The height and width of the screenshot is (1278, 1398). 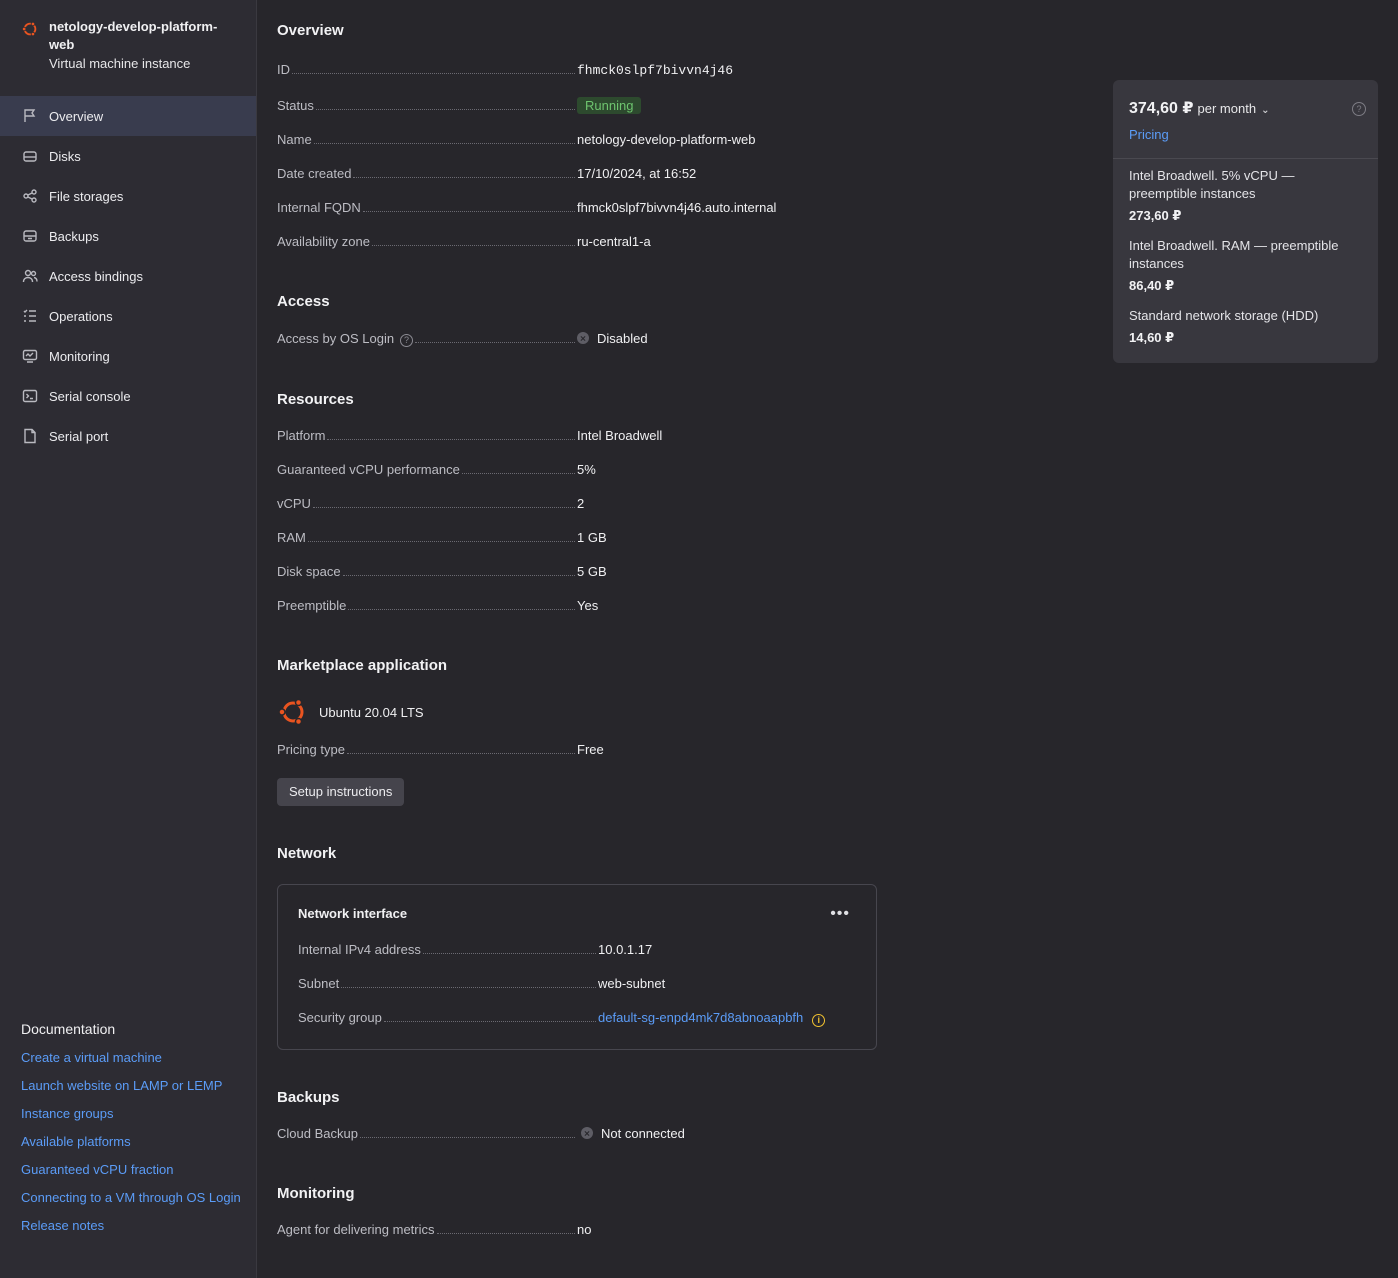 I want to click on agent-label: Agent for delivering metrics, so click(x=356, y=1229).